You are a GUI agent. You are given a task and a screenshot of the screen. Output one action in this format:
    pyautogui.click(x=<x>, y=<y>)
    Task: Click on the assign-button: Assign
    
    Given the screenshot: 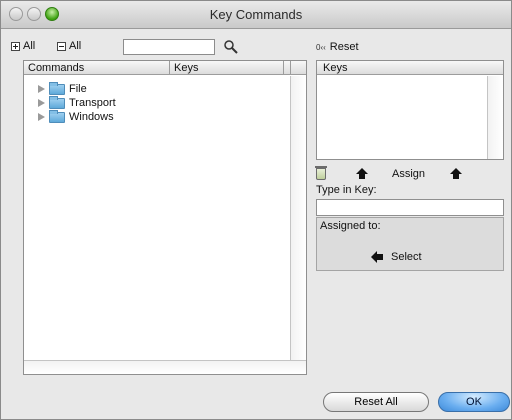 What is the action you would take?
    pyautogui.click(x=408, y=174)
    